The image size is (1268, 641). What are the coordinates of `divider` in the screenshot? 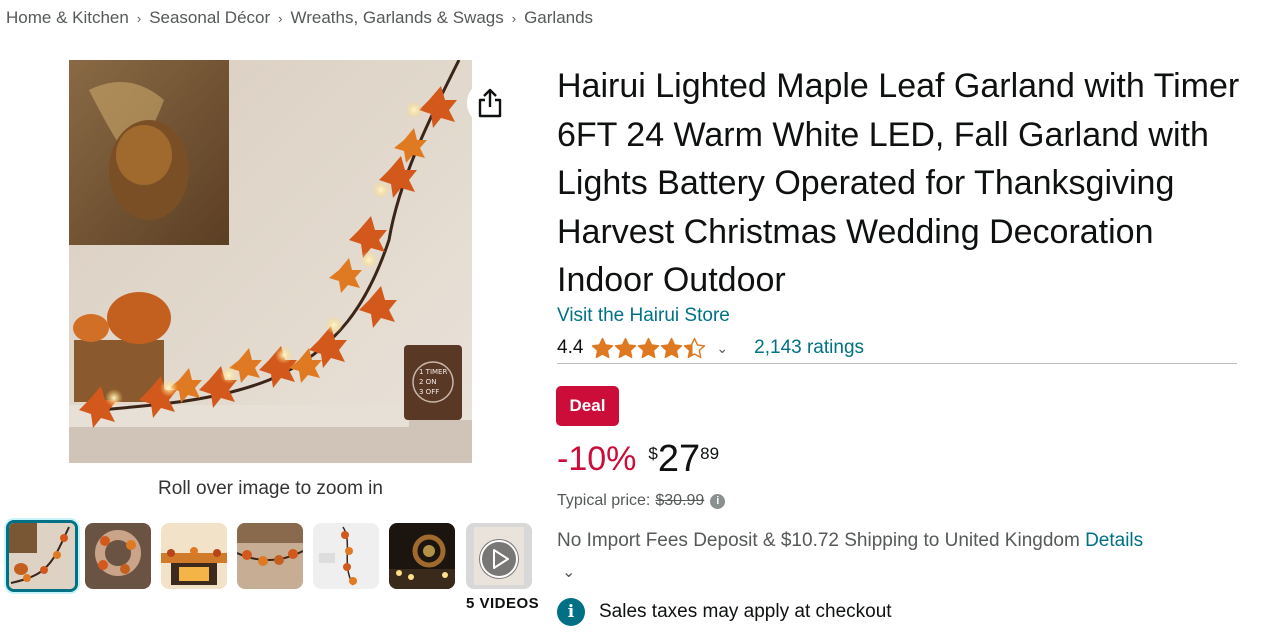 It's located at (897, 363).